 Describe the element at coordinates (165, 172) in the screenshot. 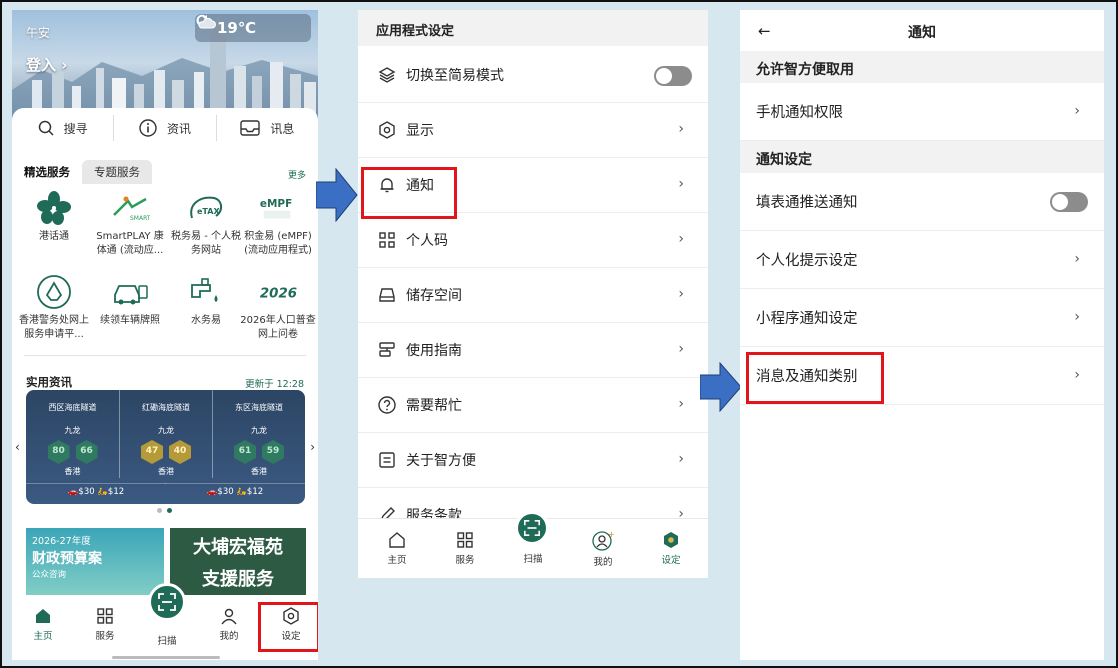

I see `service-tabs: 精选服务 专题服务` at that location.